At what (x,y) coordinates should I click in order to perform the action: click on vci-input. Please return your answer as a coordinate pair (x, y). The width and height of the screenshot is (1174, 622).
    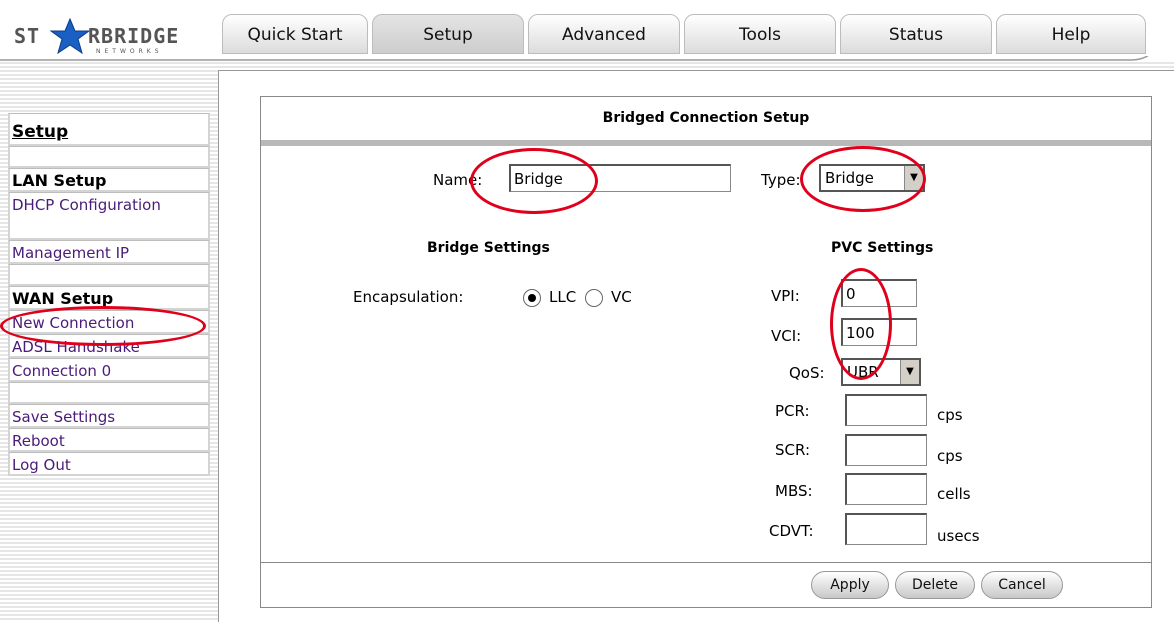
    Looking at the image, I should click on (879, 332).